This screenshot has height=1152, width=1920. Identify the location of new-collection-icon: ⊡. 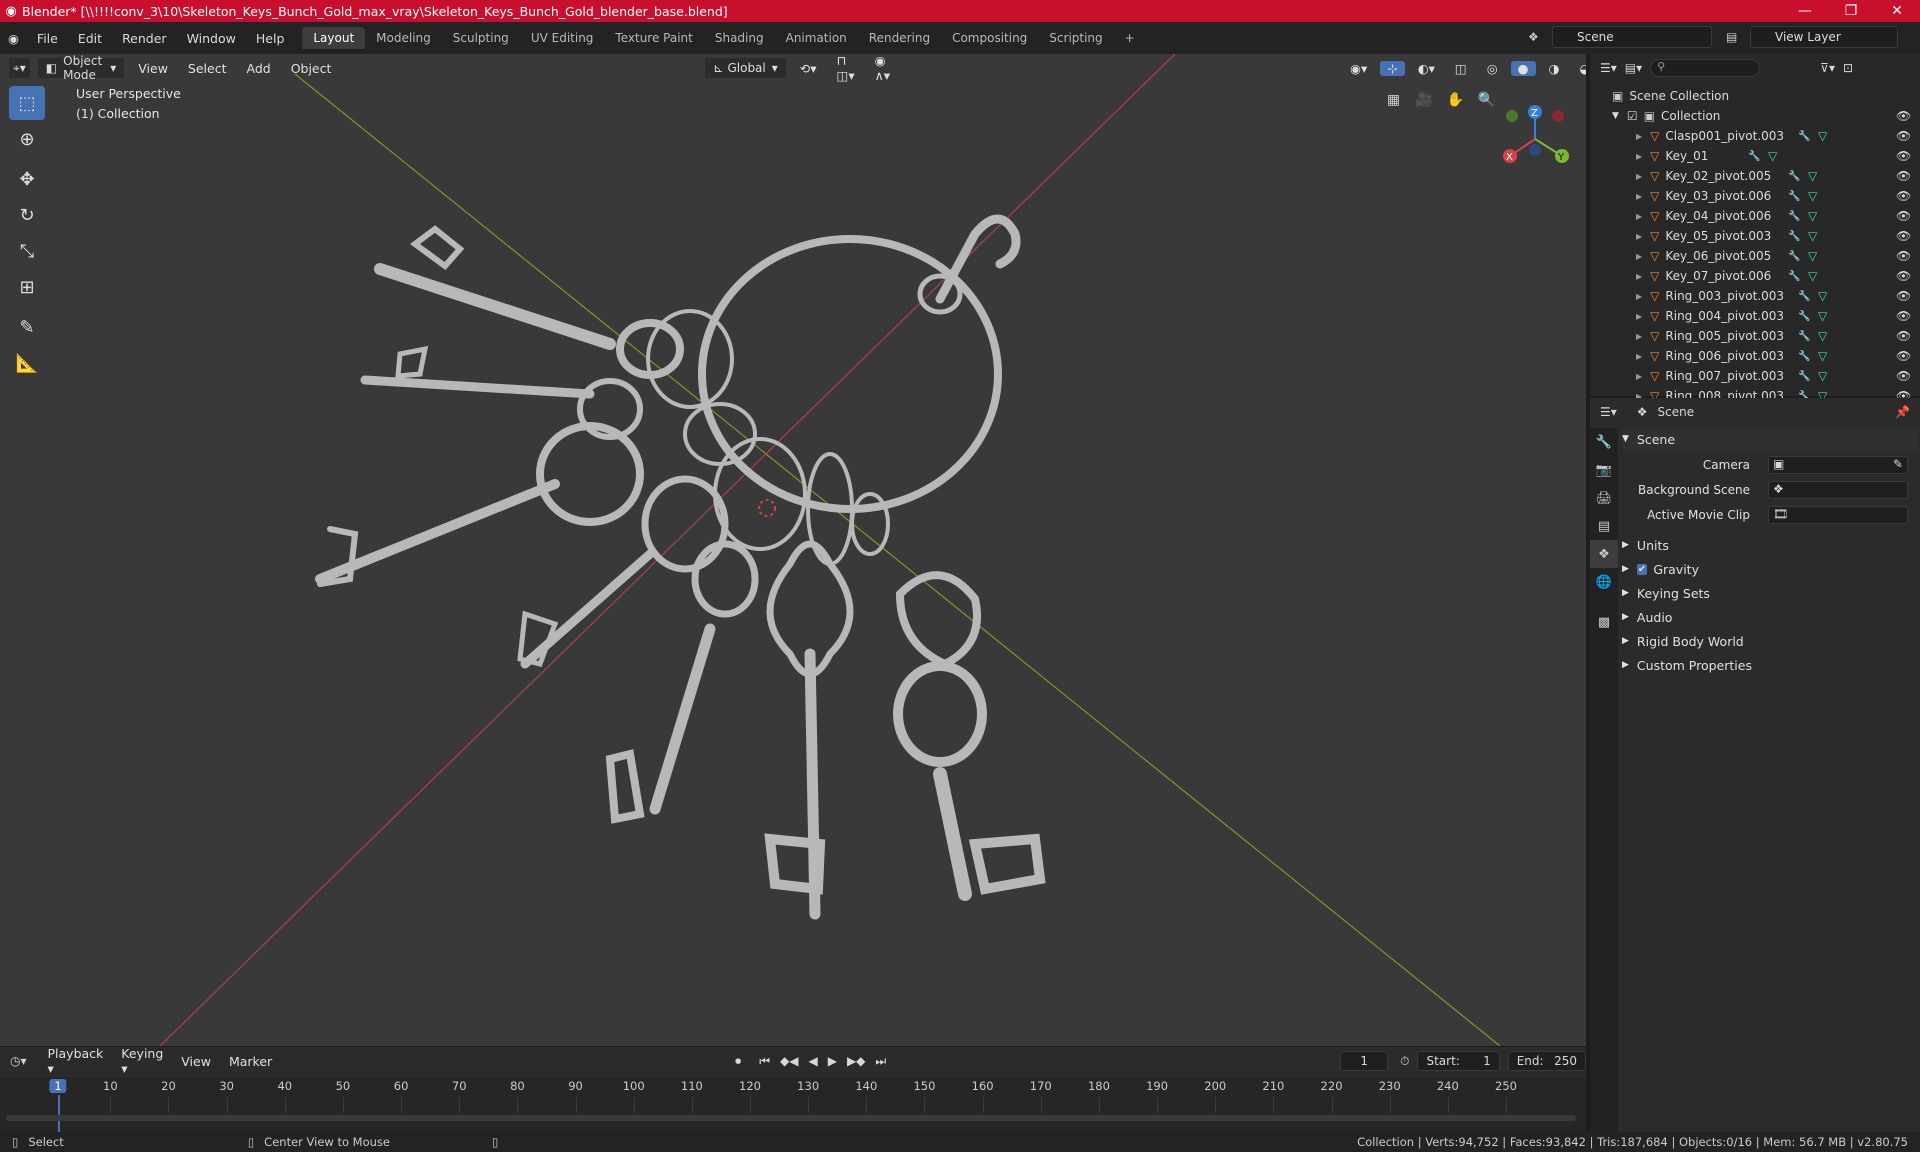
(1848, 68).